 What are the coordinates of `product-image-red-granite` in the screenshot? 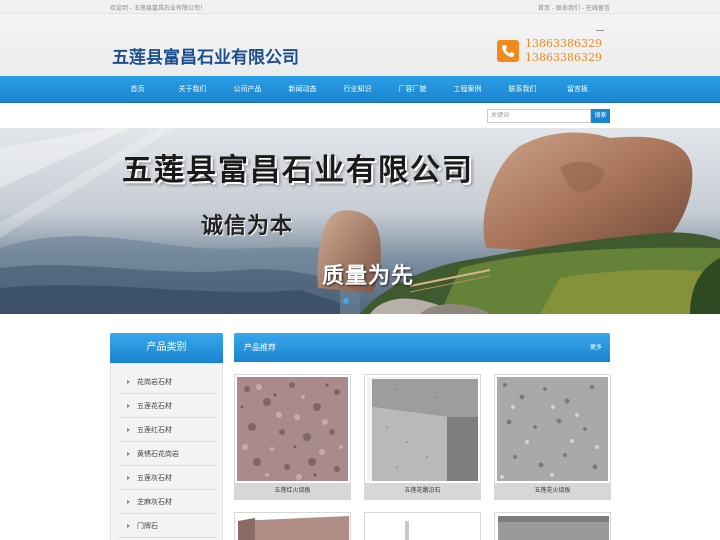 It's located at (292, 429).